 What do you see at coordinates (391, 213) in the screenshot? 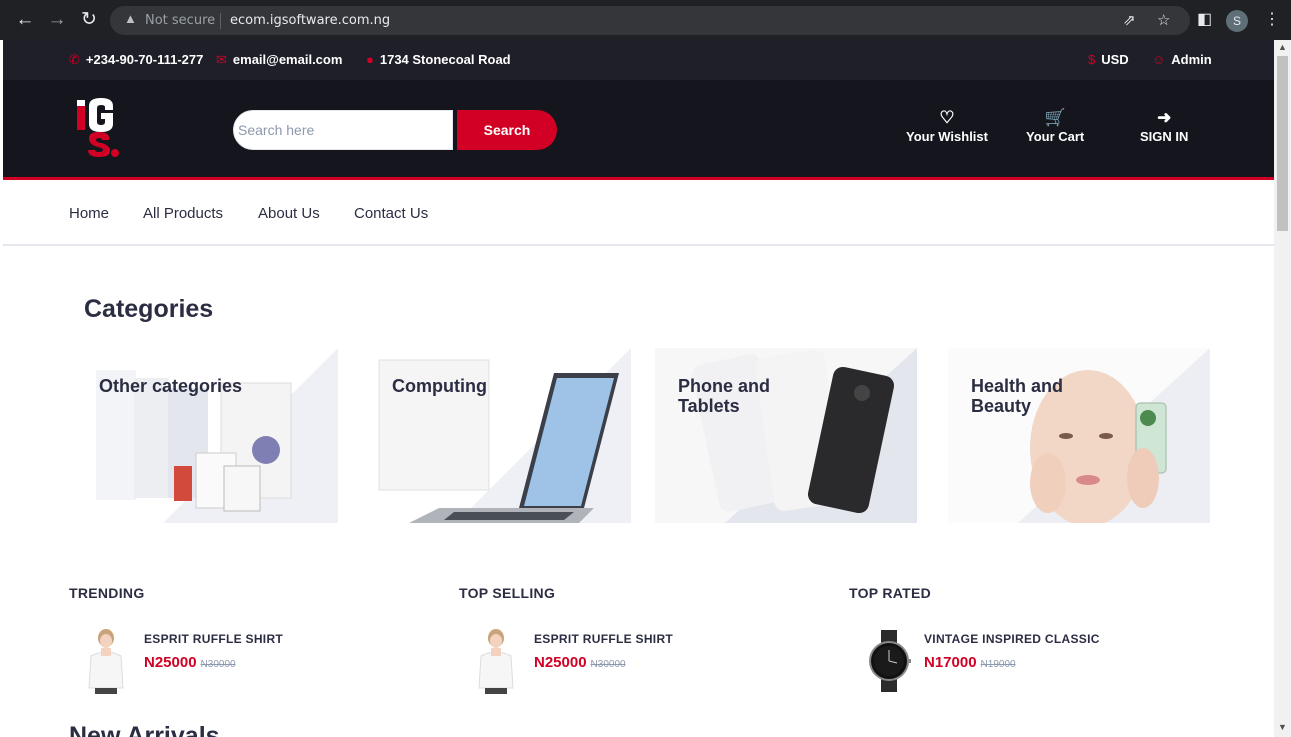
I see `nav-contact-us: Contact Us` at bounding box center [391, 213].